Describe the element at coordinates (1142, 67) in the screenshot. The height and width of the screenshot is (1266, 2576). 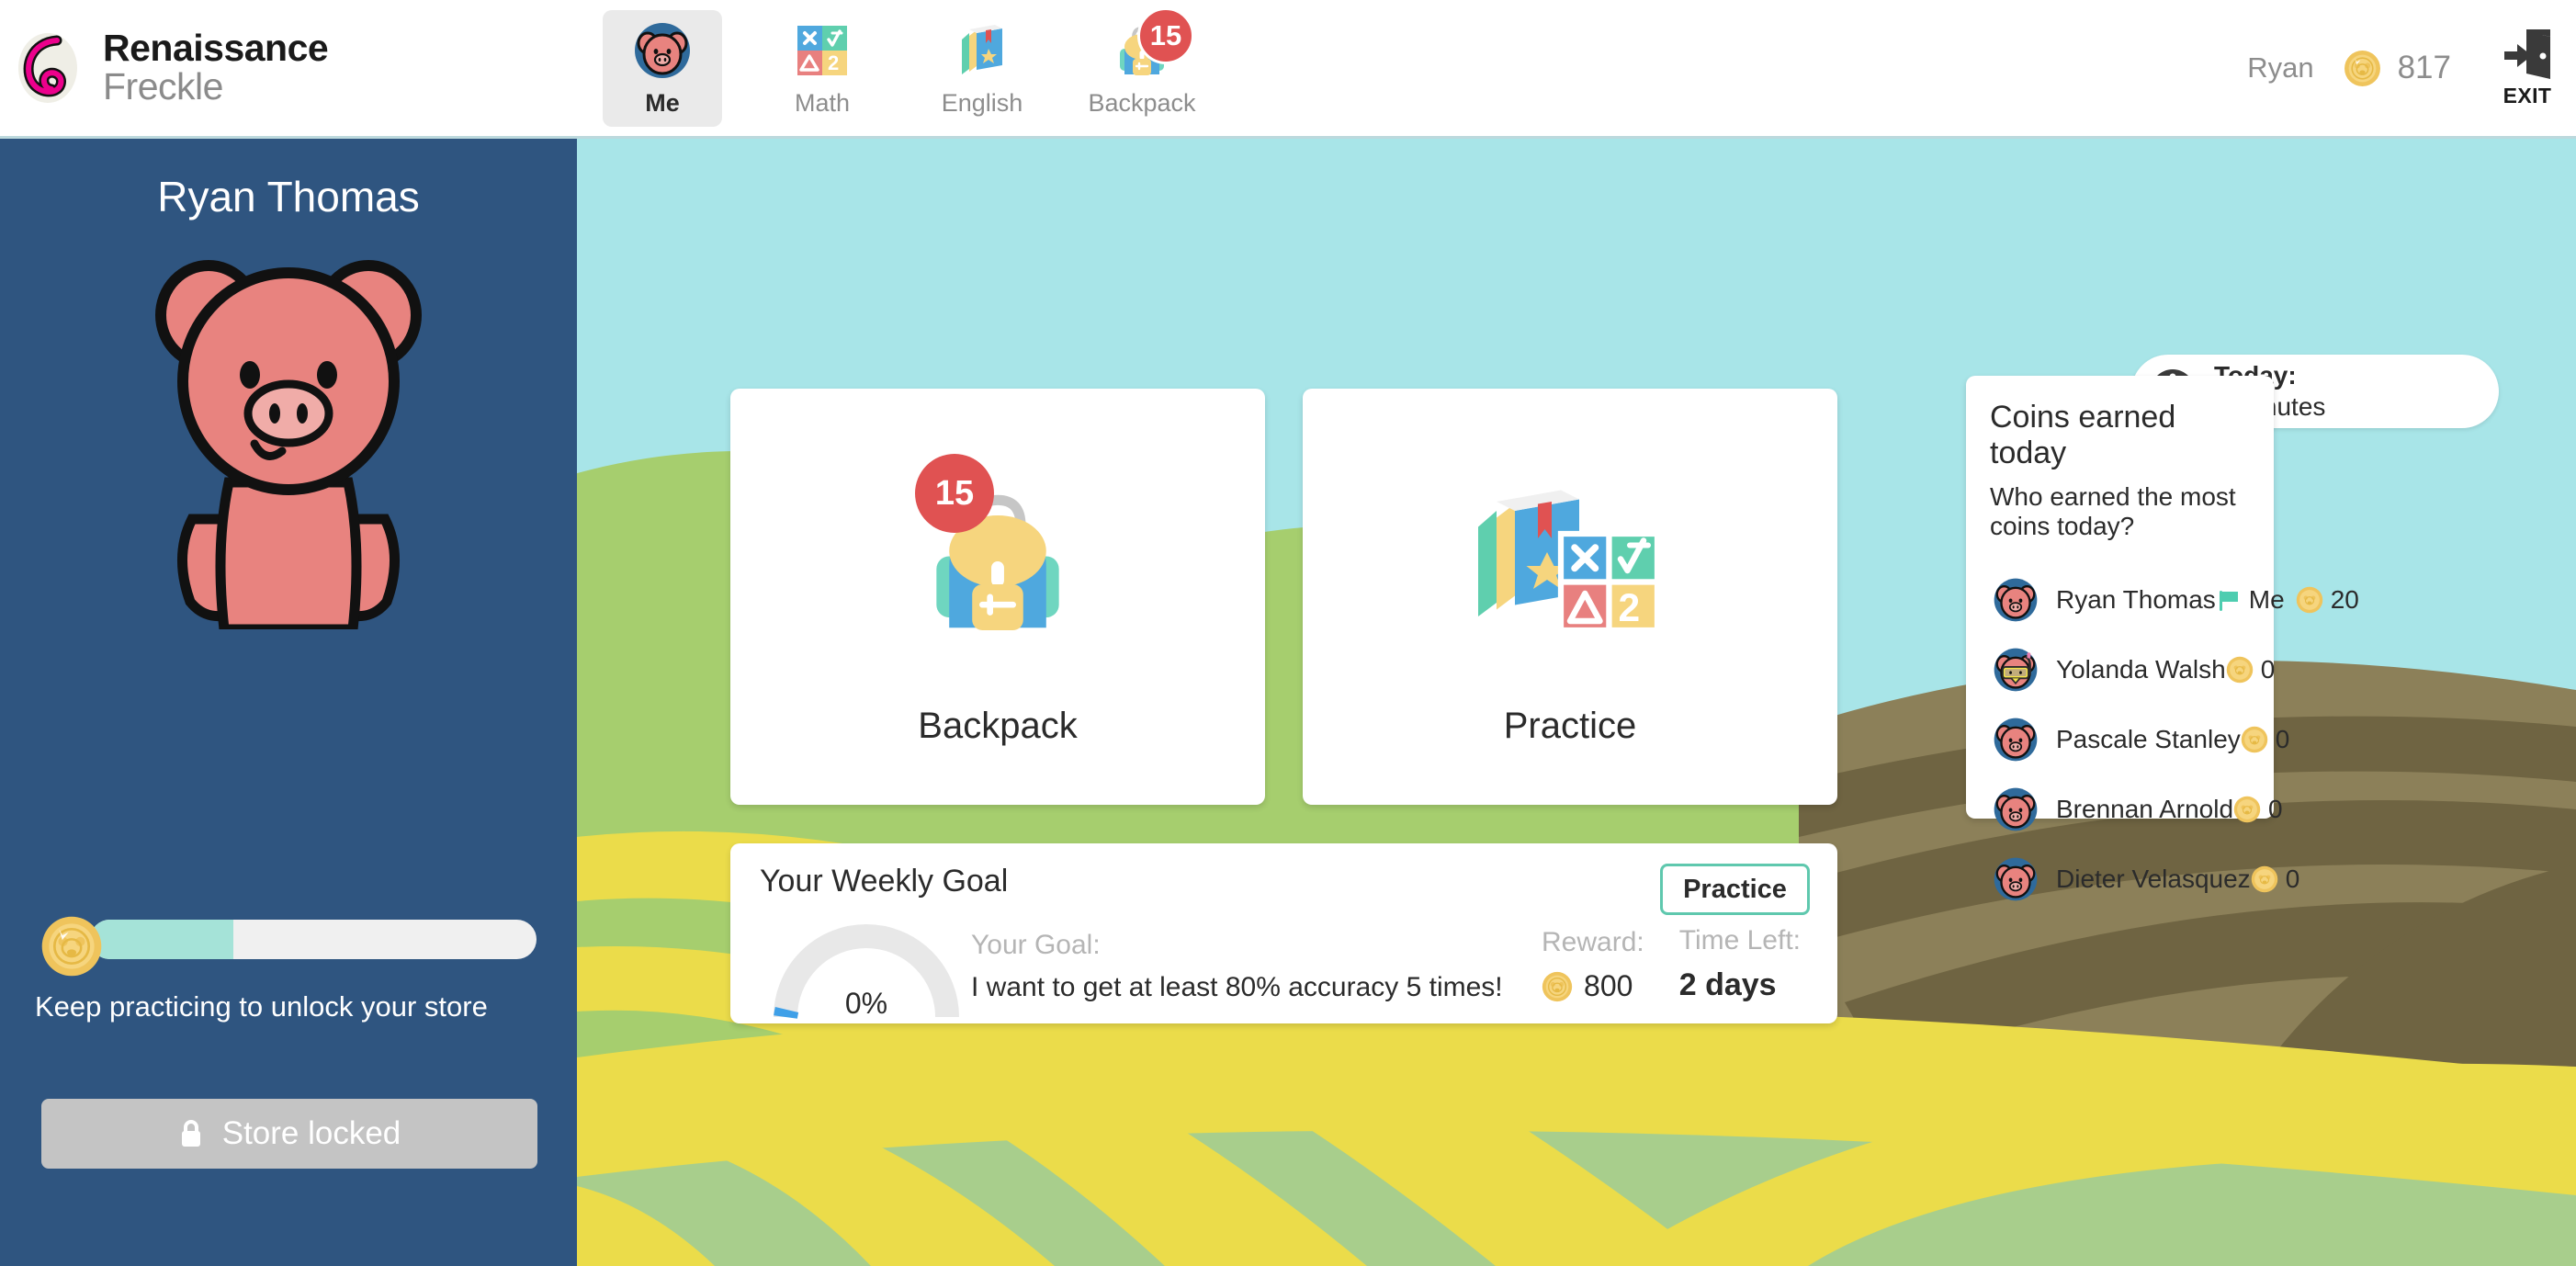
I see `nav-tab-backpack: Backpack 15` at that location.